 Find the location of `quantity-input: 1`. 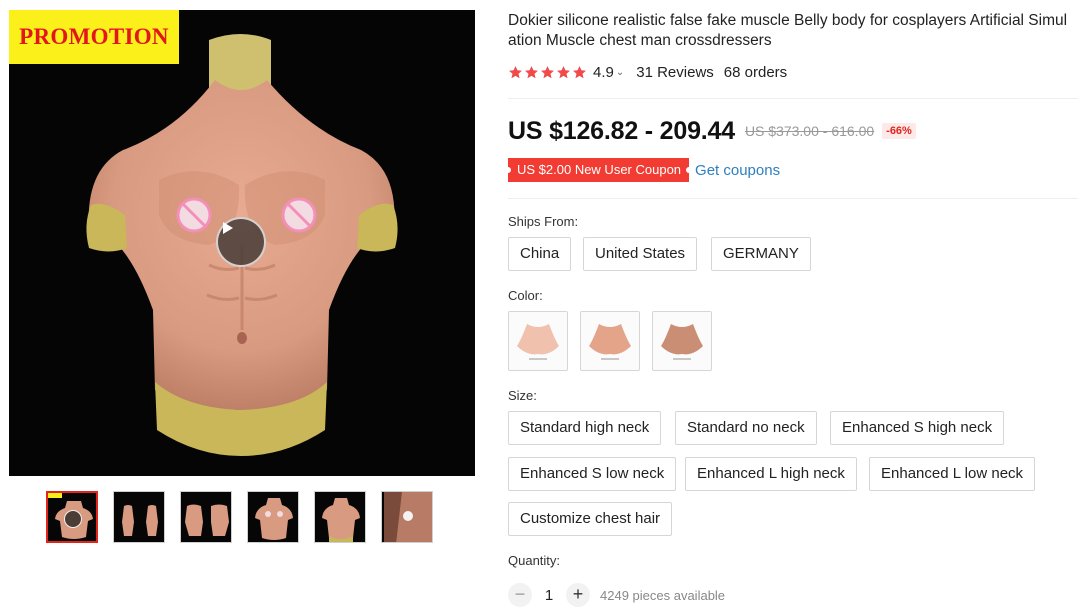

quantity-input: 1 is located at coordinates (549, 595).